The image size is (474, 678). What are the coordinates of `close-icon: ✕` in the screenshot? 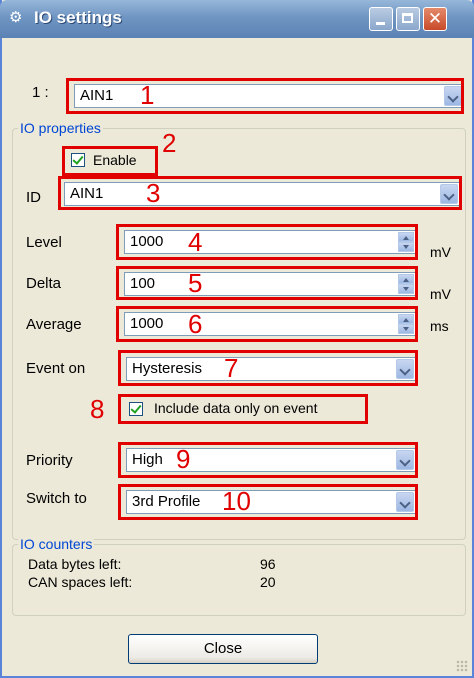 It's located at (435, 19).